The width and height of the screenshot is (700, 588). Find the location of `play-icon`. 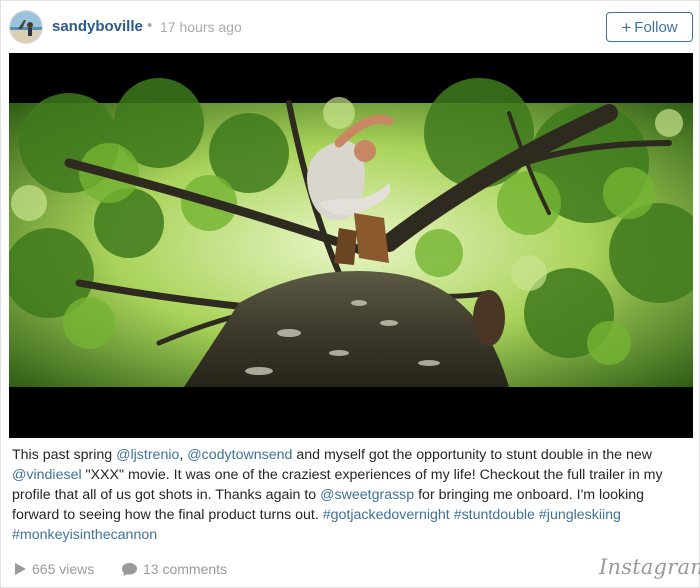

play-icon is located at coordinates (20, 569).